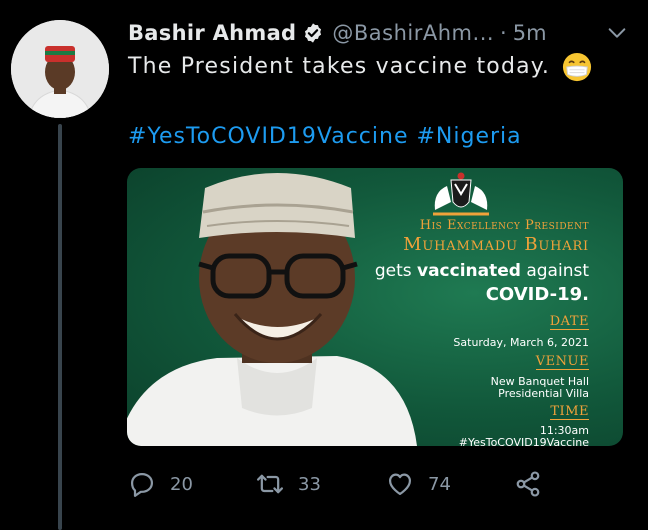 This screenshot has width=648, height=530. I want to click on tweet-action-bar: 20 33 74, so click(343, 484).